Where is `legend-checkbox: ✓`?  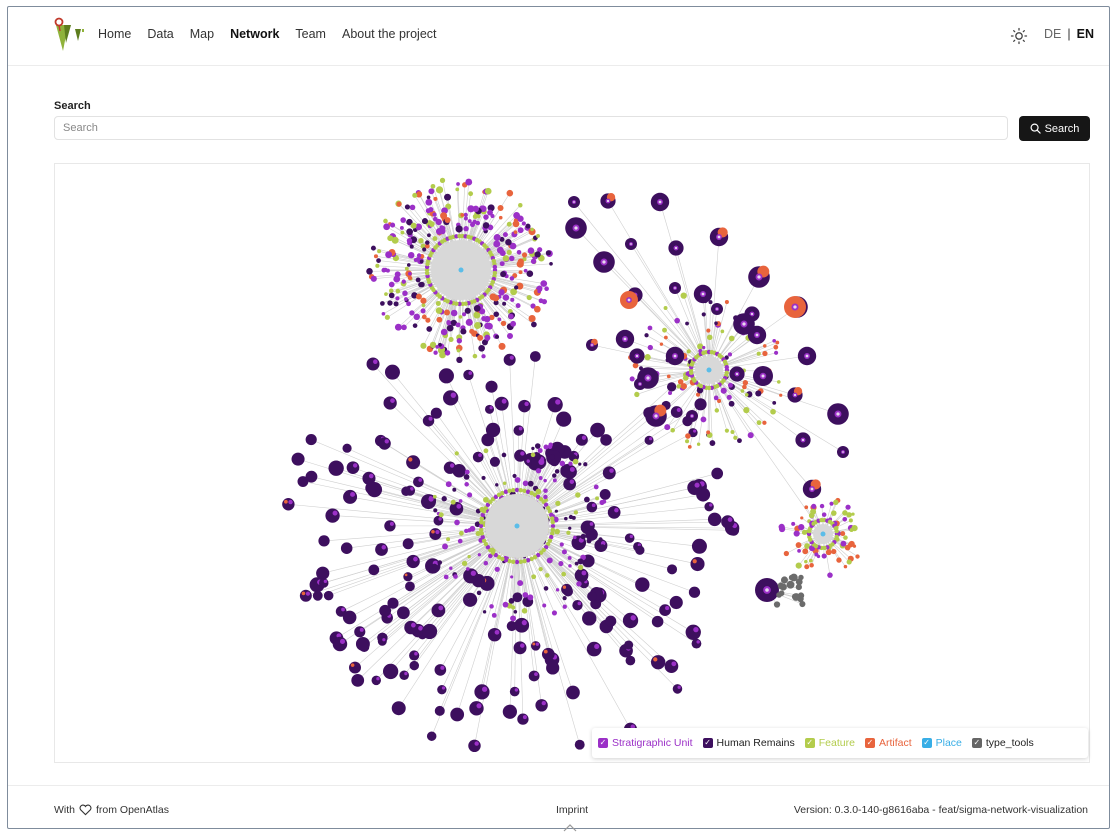 legend-checkbox: ✓ is located at coordinates (810, 743).